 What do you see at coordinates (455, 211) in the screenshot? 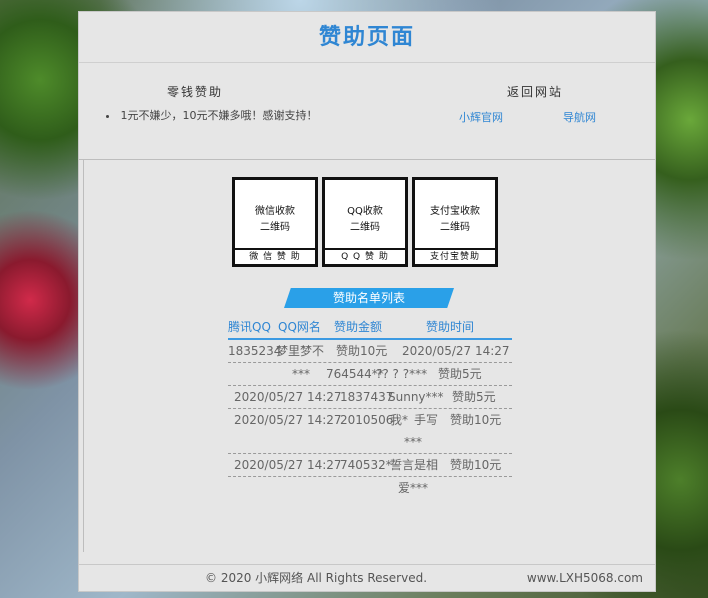
I see `alipay-qr-text: 支付宝收款` at bounding box center [455, 211].